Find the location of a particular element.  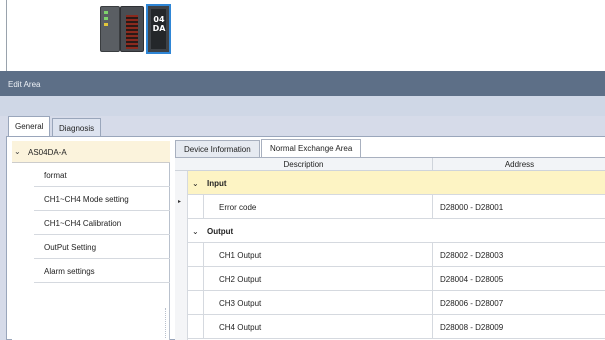

table-row: Error code D28000 - D28001 is located at coordinates (396, 207).